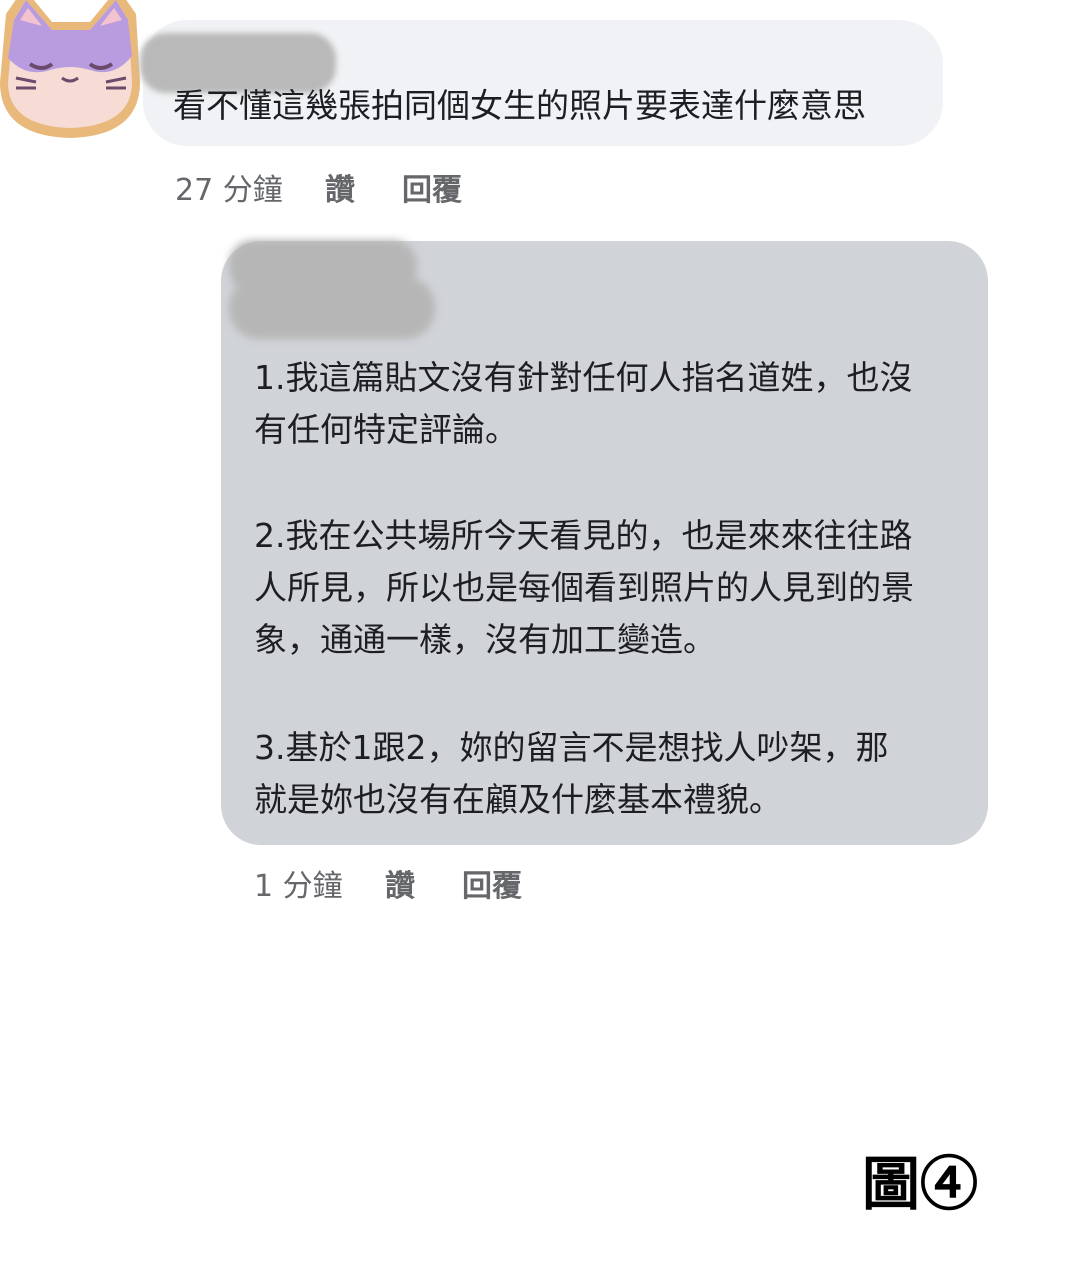 The height and width of the screenshot is (1280, 1065). What do you see at coordinates (519, 105) in the screenshot?
I see `comment-text: 看不懂這幾張拍同個女生的照片要表達什麼意思` at bounding box center [519, 105].